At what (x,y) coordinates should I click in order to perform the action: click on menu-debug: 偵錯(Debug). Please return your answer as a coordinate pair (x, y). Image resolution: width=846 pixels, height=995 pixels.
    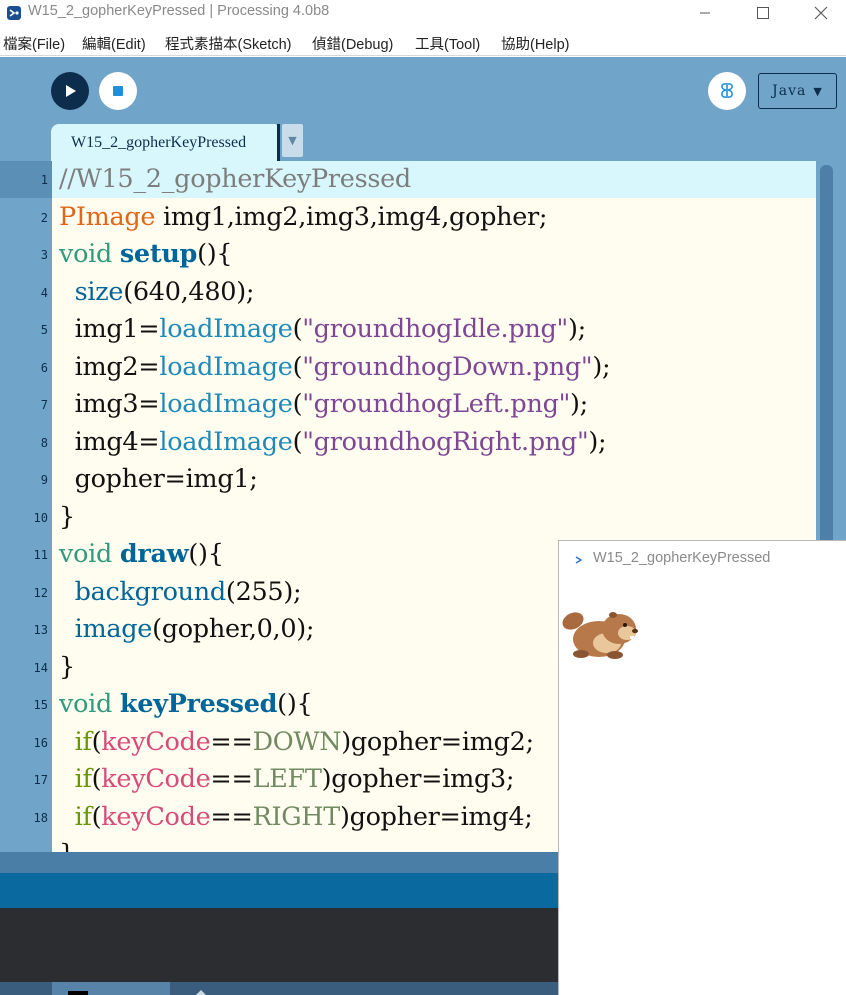
    Looking at the image, I should click on (352, 43).